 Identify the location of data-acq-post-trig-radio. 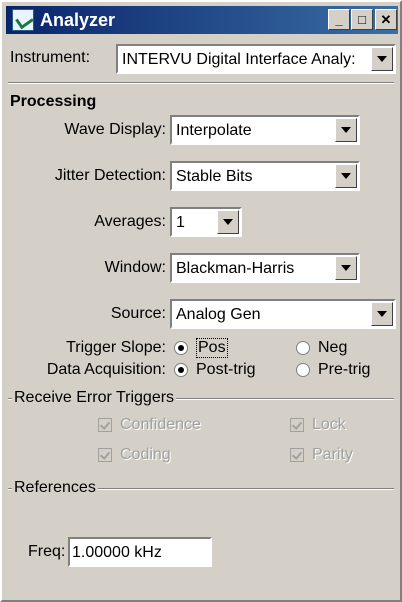
(181, 370).